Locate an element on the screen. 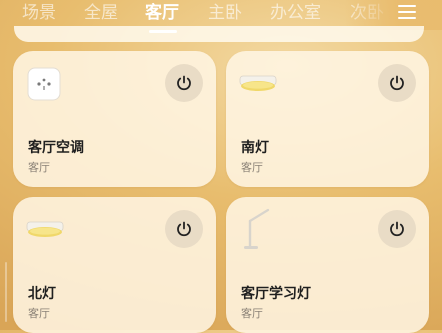 The image size is (442, 333). device-name: 北灯 is located at coordinates (42, 294).